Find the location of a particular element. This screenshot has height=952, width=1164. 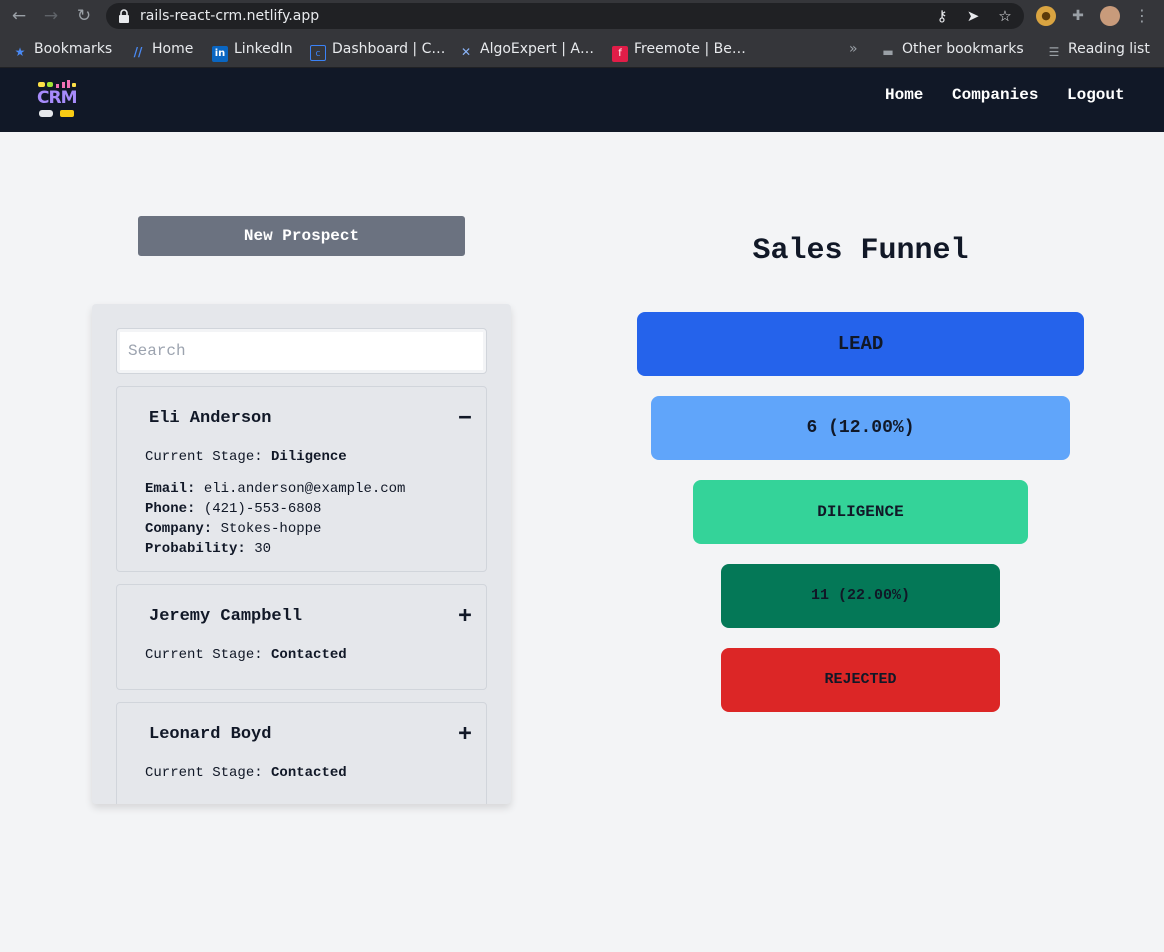

crm-logo: CRM is located at coordinates (58, 100).